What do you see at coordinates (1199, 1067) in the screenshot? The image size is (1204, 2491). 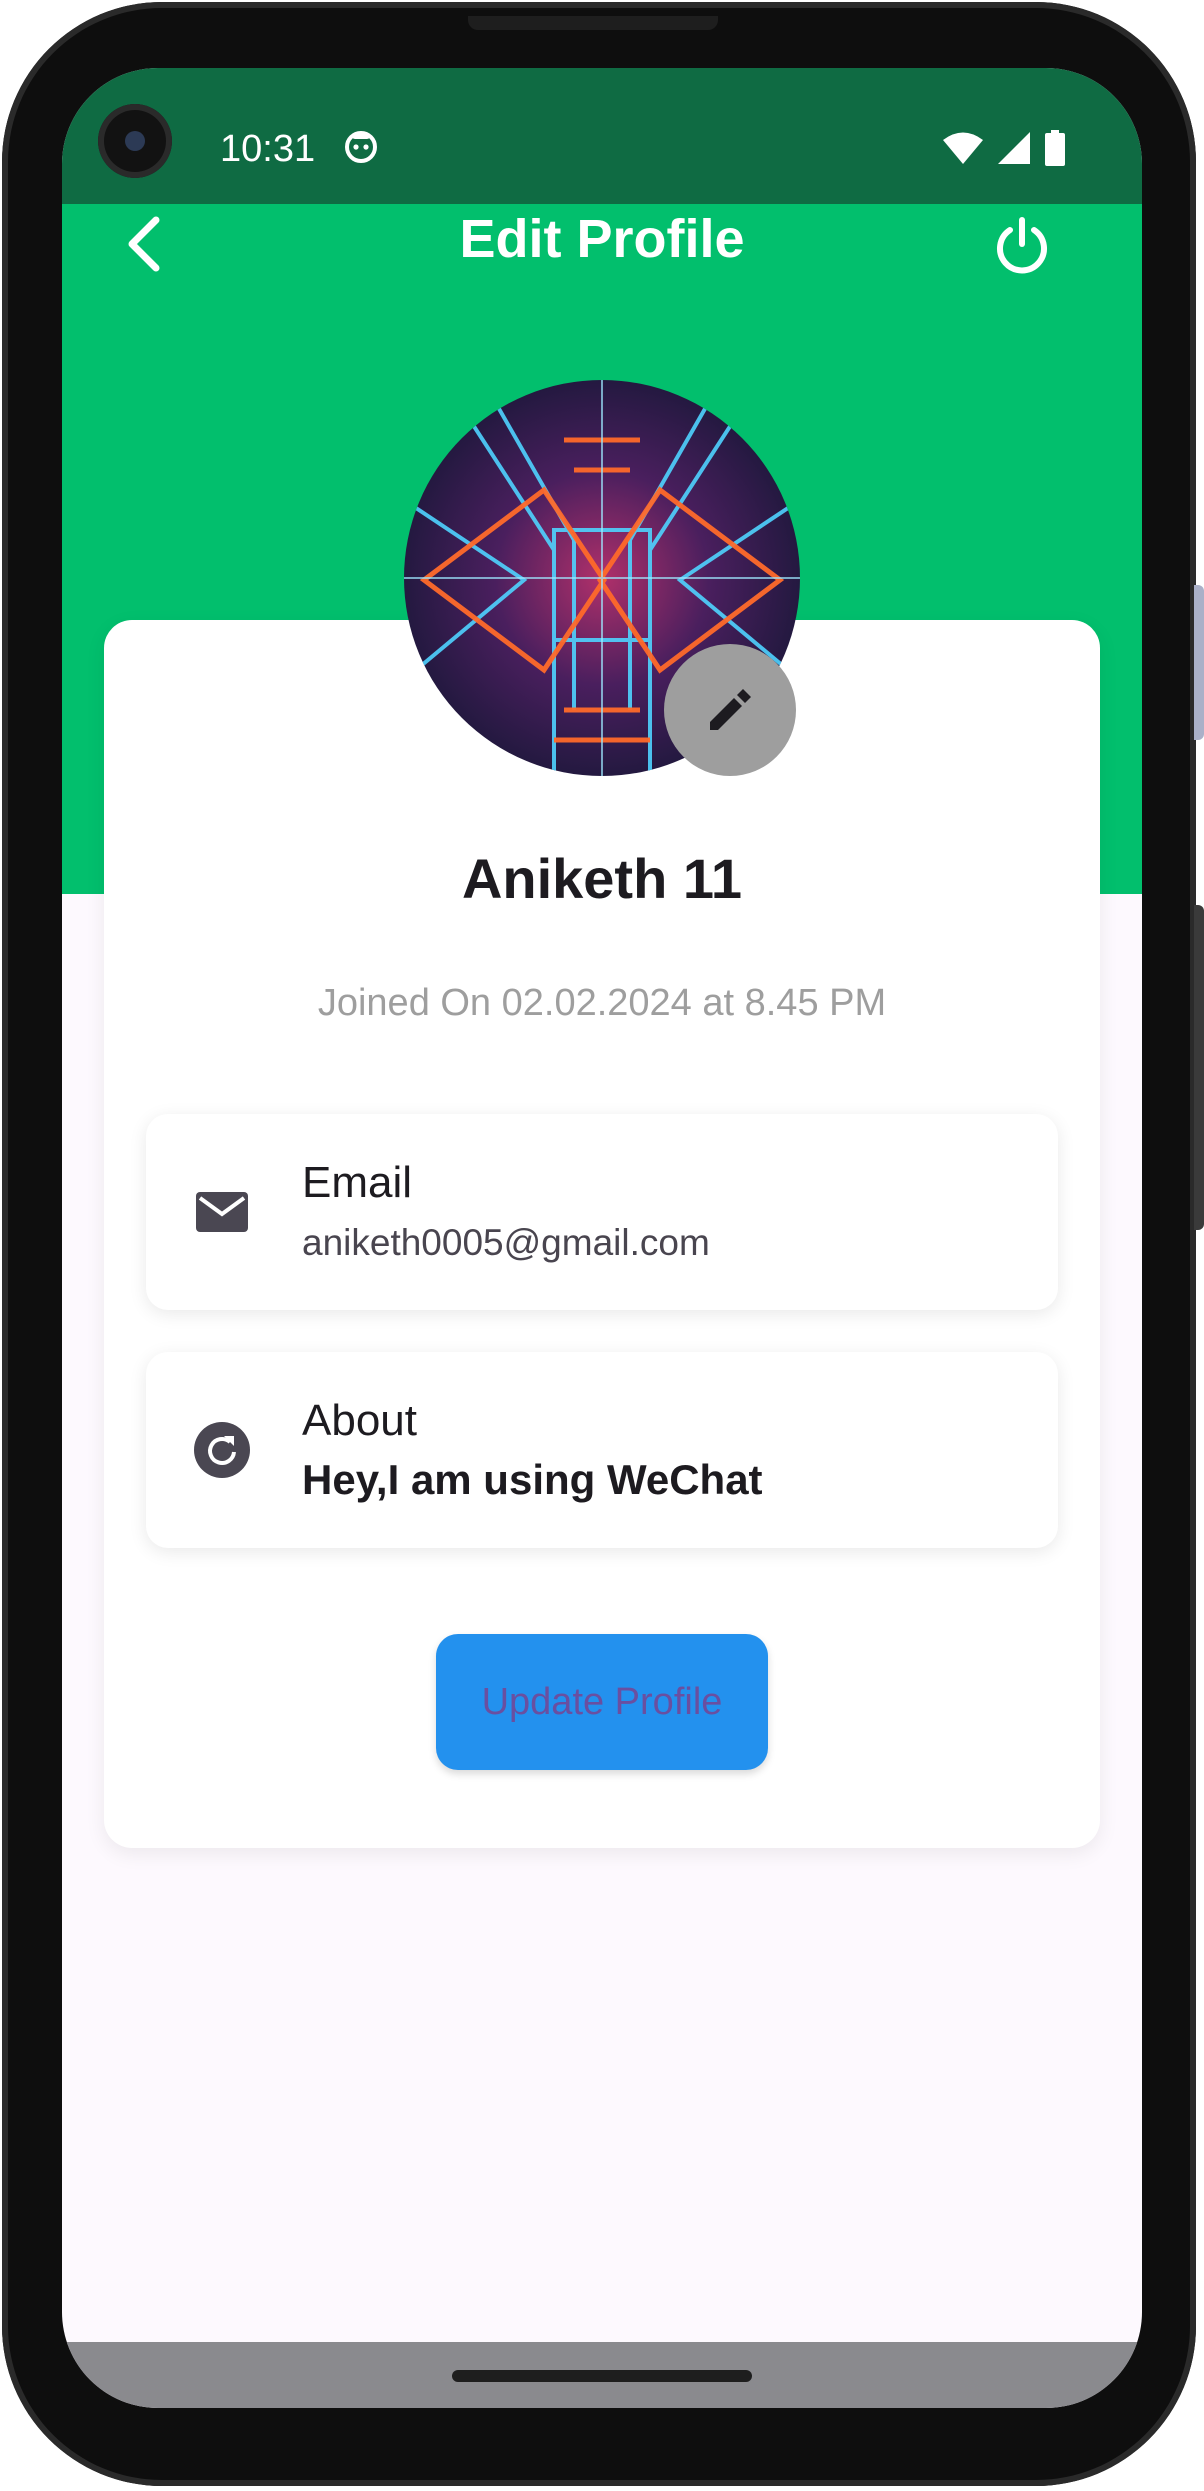 I see `side-volume-button` at bounding box center [1199, 1067].